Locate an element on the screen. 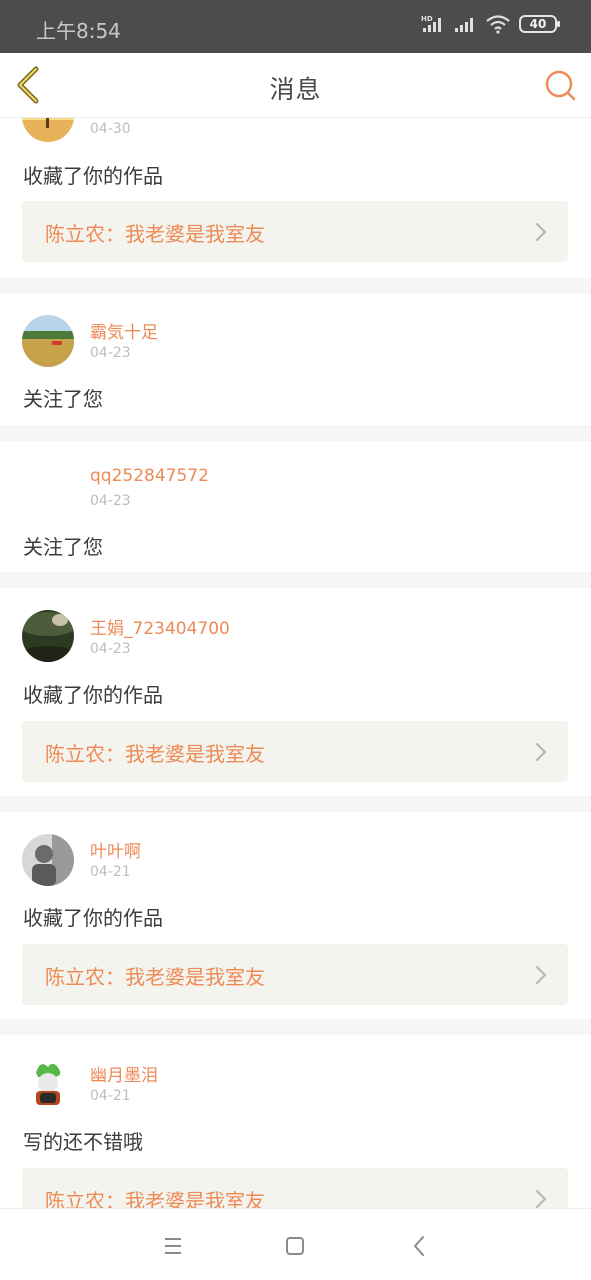 The width and height of the screenshot is (591, 1280). wifi-icon is located at coordinates (498, 24).